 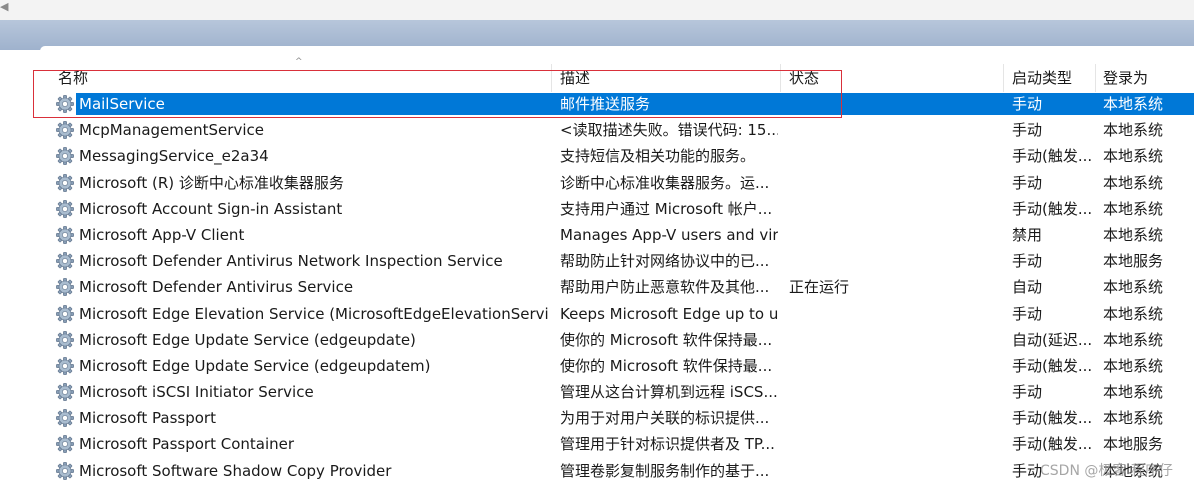 I want to click on service-name: Microsoft Defender Antivirus Service, so click(x=216, y=287).